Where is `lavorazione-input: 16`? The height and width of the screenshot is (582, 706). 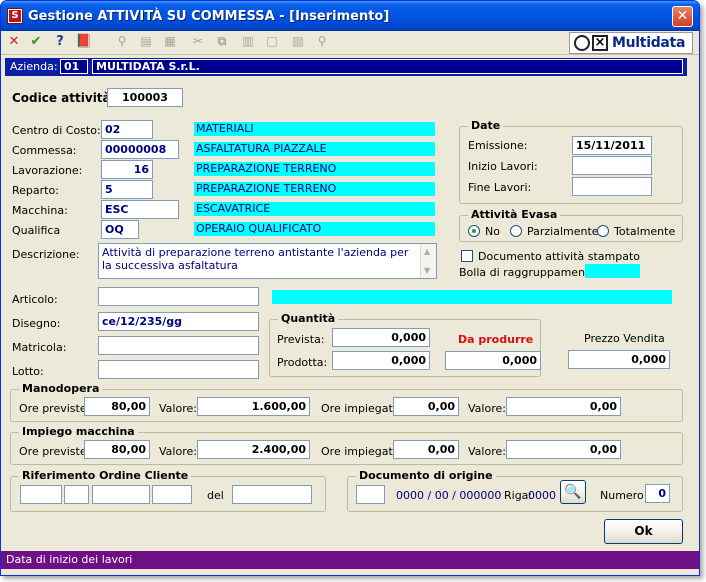 lavorazione-input: 16 is located at coordinates (127, 169).